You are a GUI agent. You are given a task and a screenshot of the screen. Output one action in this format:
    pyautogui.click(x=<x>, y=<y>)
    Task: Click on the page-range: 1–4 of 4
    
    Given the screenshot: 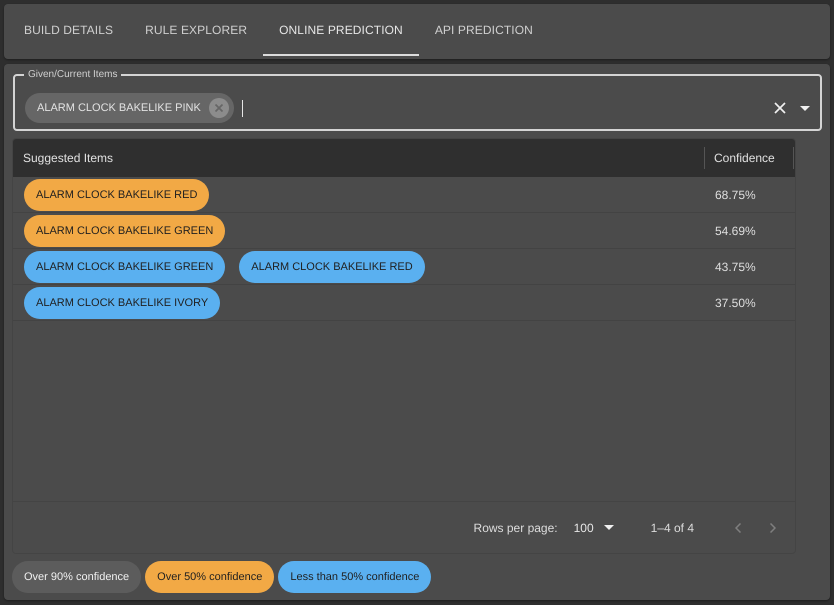 What is the action you would take?
    pyautogui.click(x=672, y=527)
    